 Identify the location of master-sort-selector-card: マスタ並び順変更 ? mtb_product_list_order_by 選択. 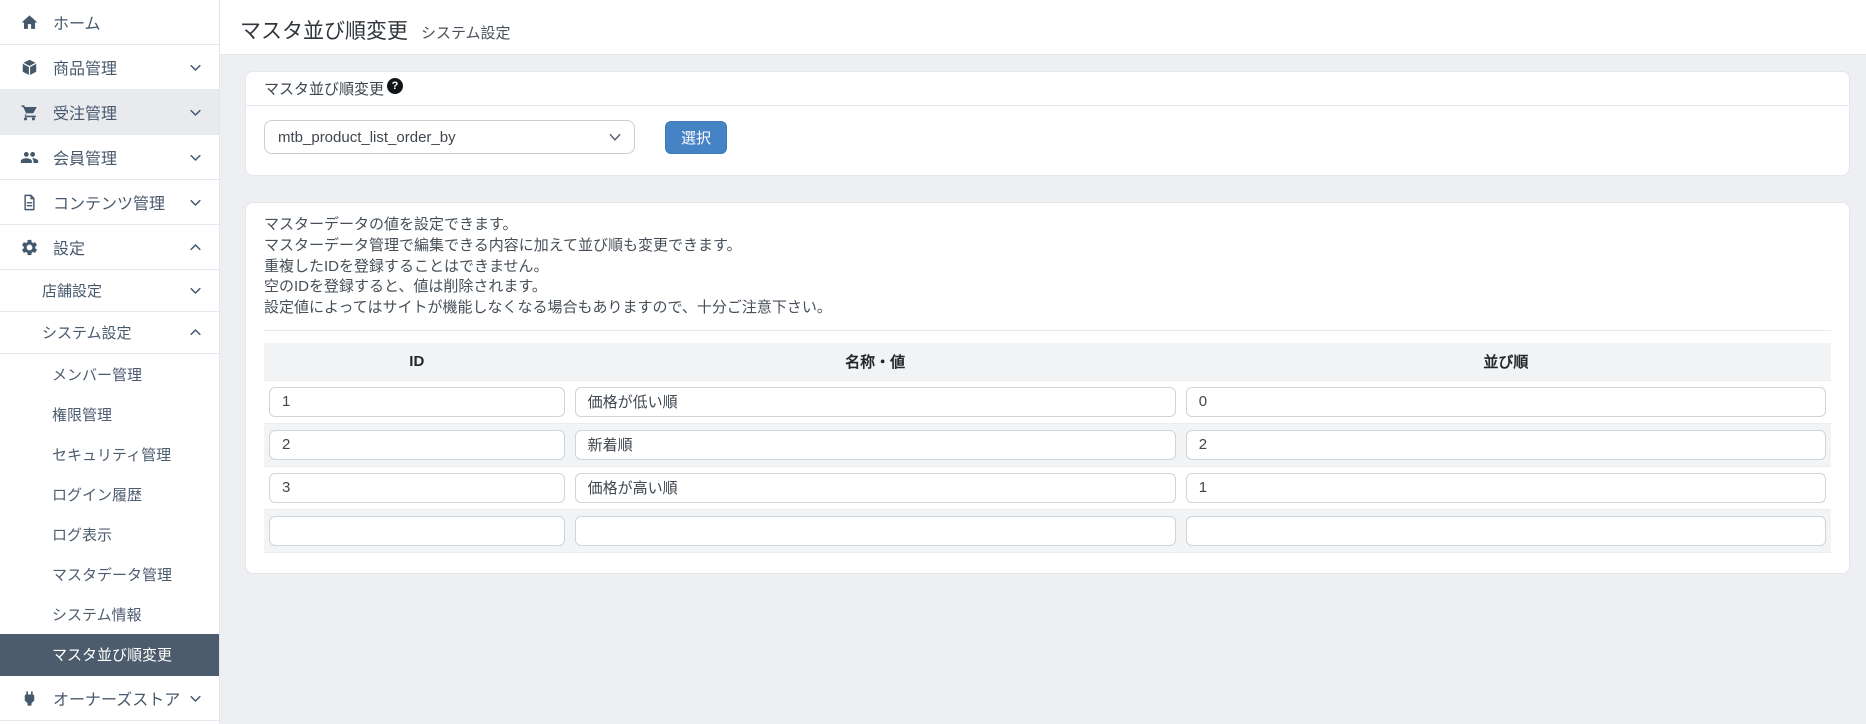
(1047, 123).